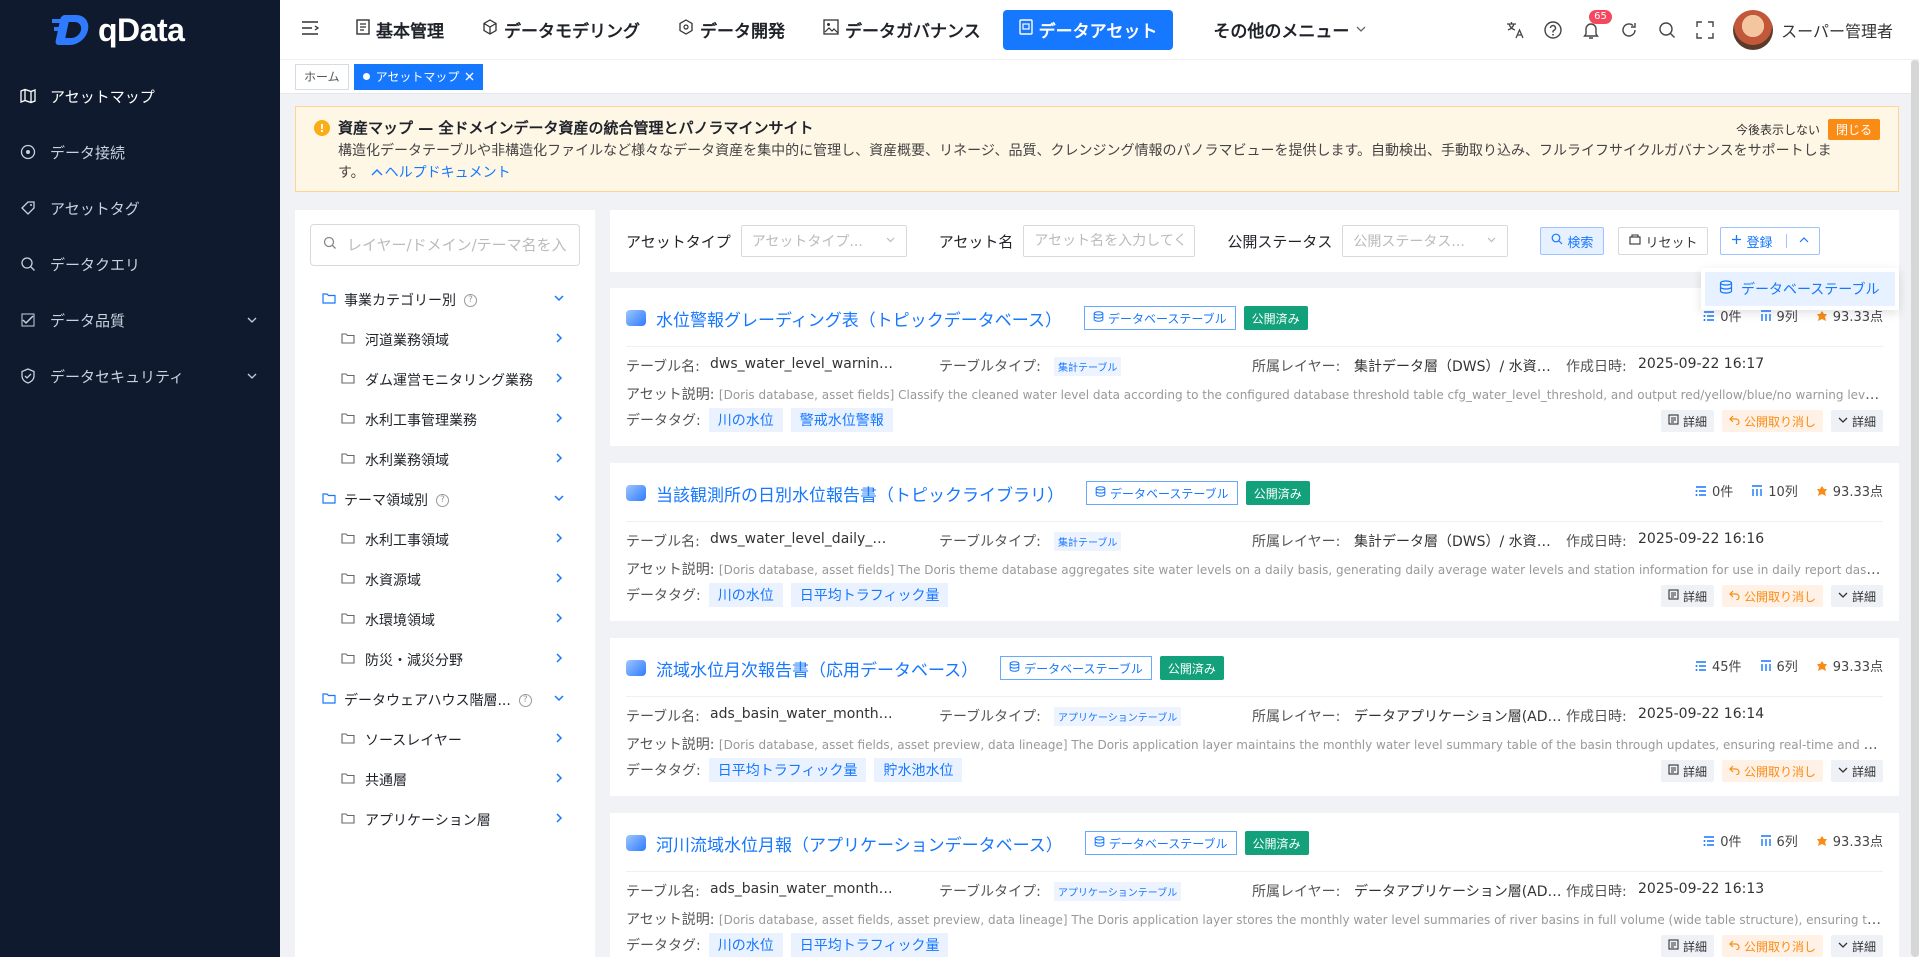 Image resolution: width=1919 pixels, height=957 pixels. What do you see at coordinates (831, 29) in the screenshot?
I see `image-icon` at bounding box center [831, 29].